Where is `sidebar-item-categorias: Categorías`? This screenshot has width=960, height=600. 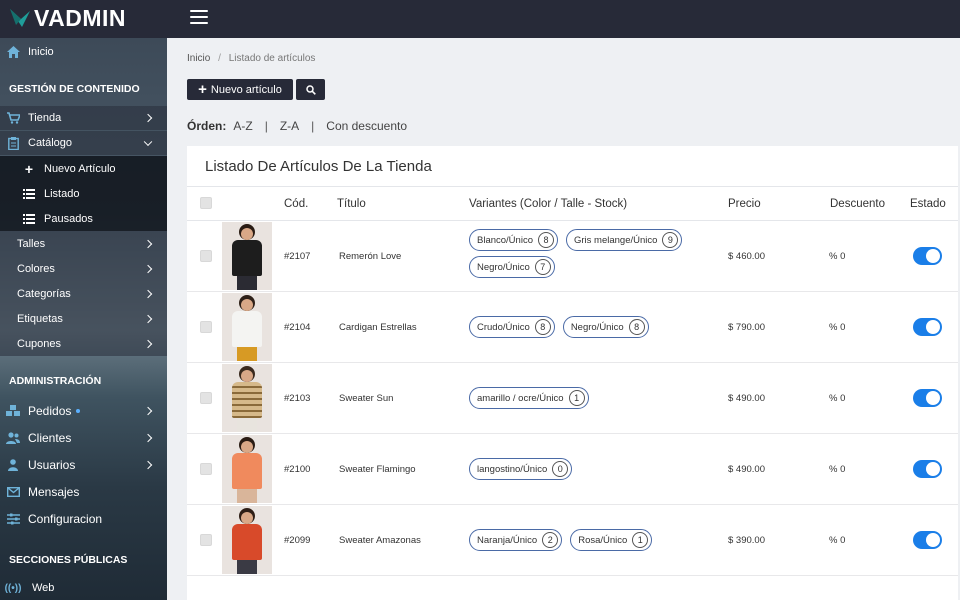
sidebar-item-categorias: Categorías is located at coordinates (83, 293).